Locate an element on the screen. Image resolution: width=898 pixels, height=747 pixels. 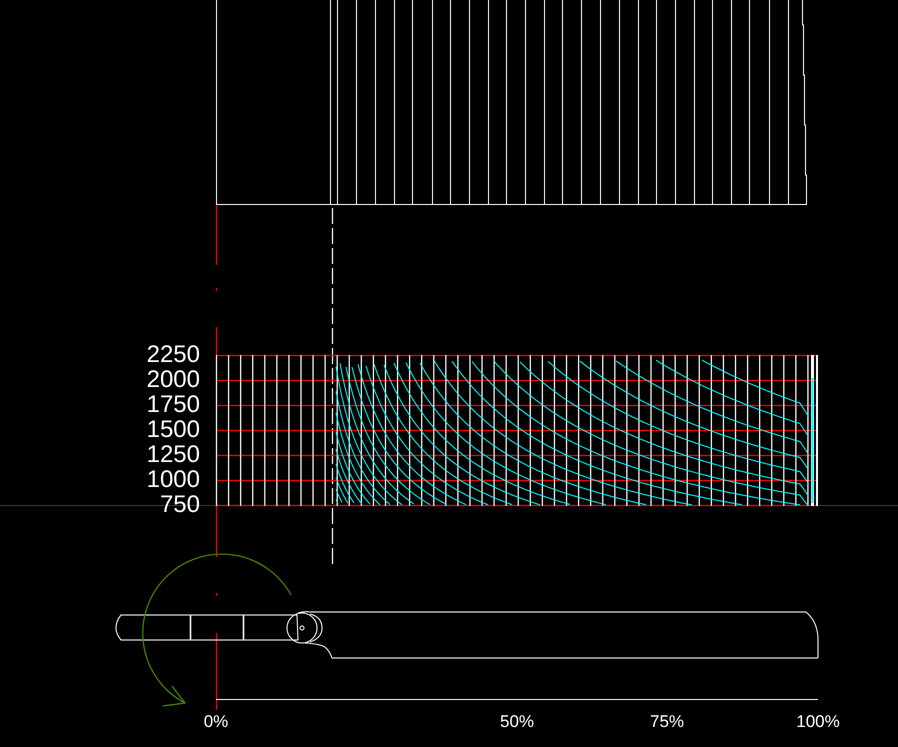
scale-label: 75% is located at coordinates (667, 722).